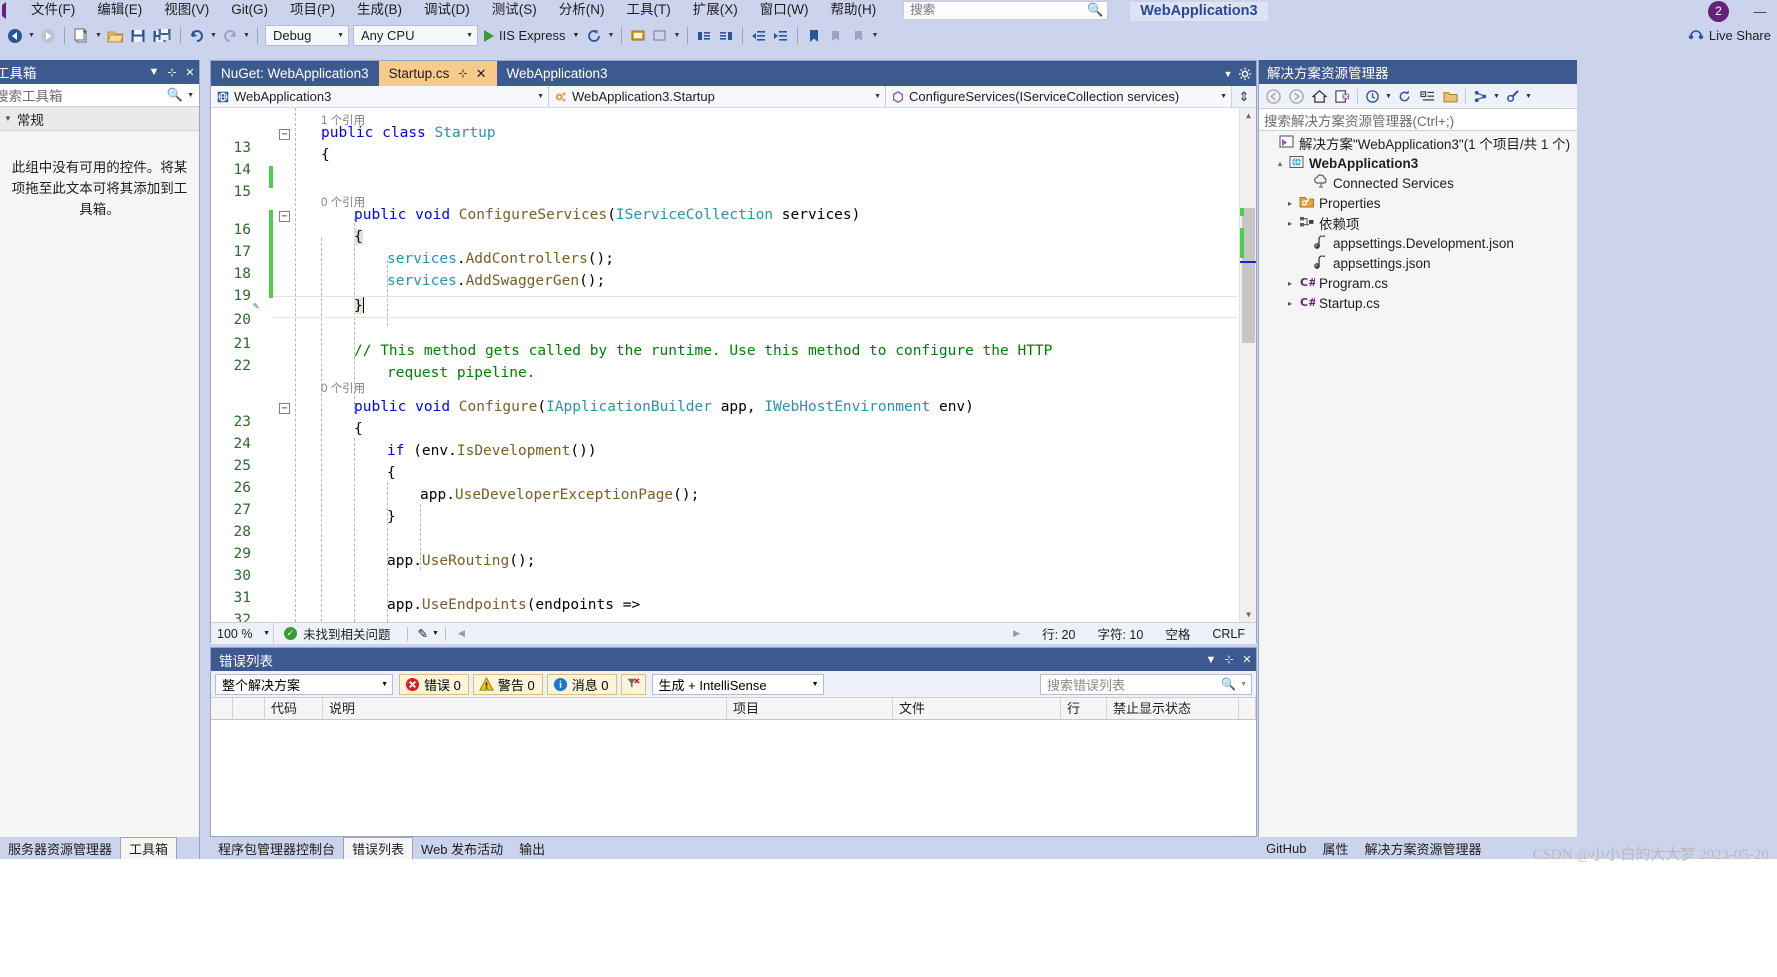 The width and height of the screenshot is (1777, 977). What do you see at coordinates (379, 11) in the screenshot?
I see `menu-build: 生成(B)` at bounding box center [379, 11].